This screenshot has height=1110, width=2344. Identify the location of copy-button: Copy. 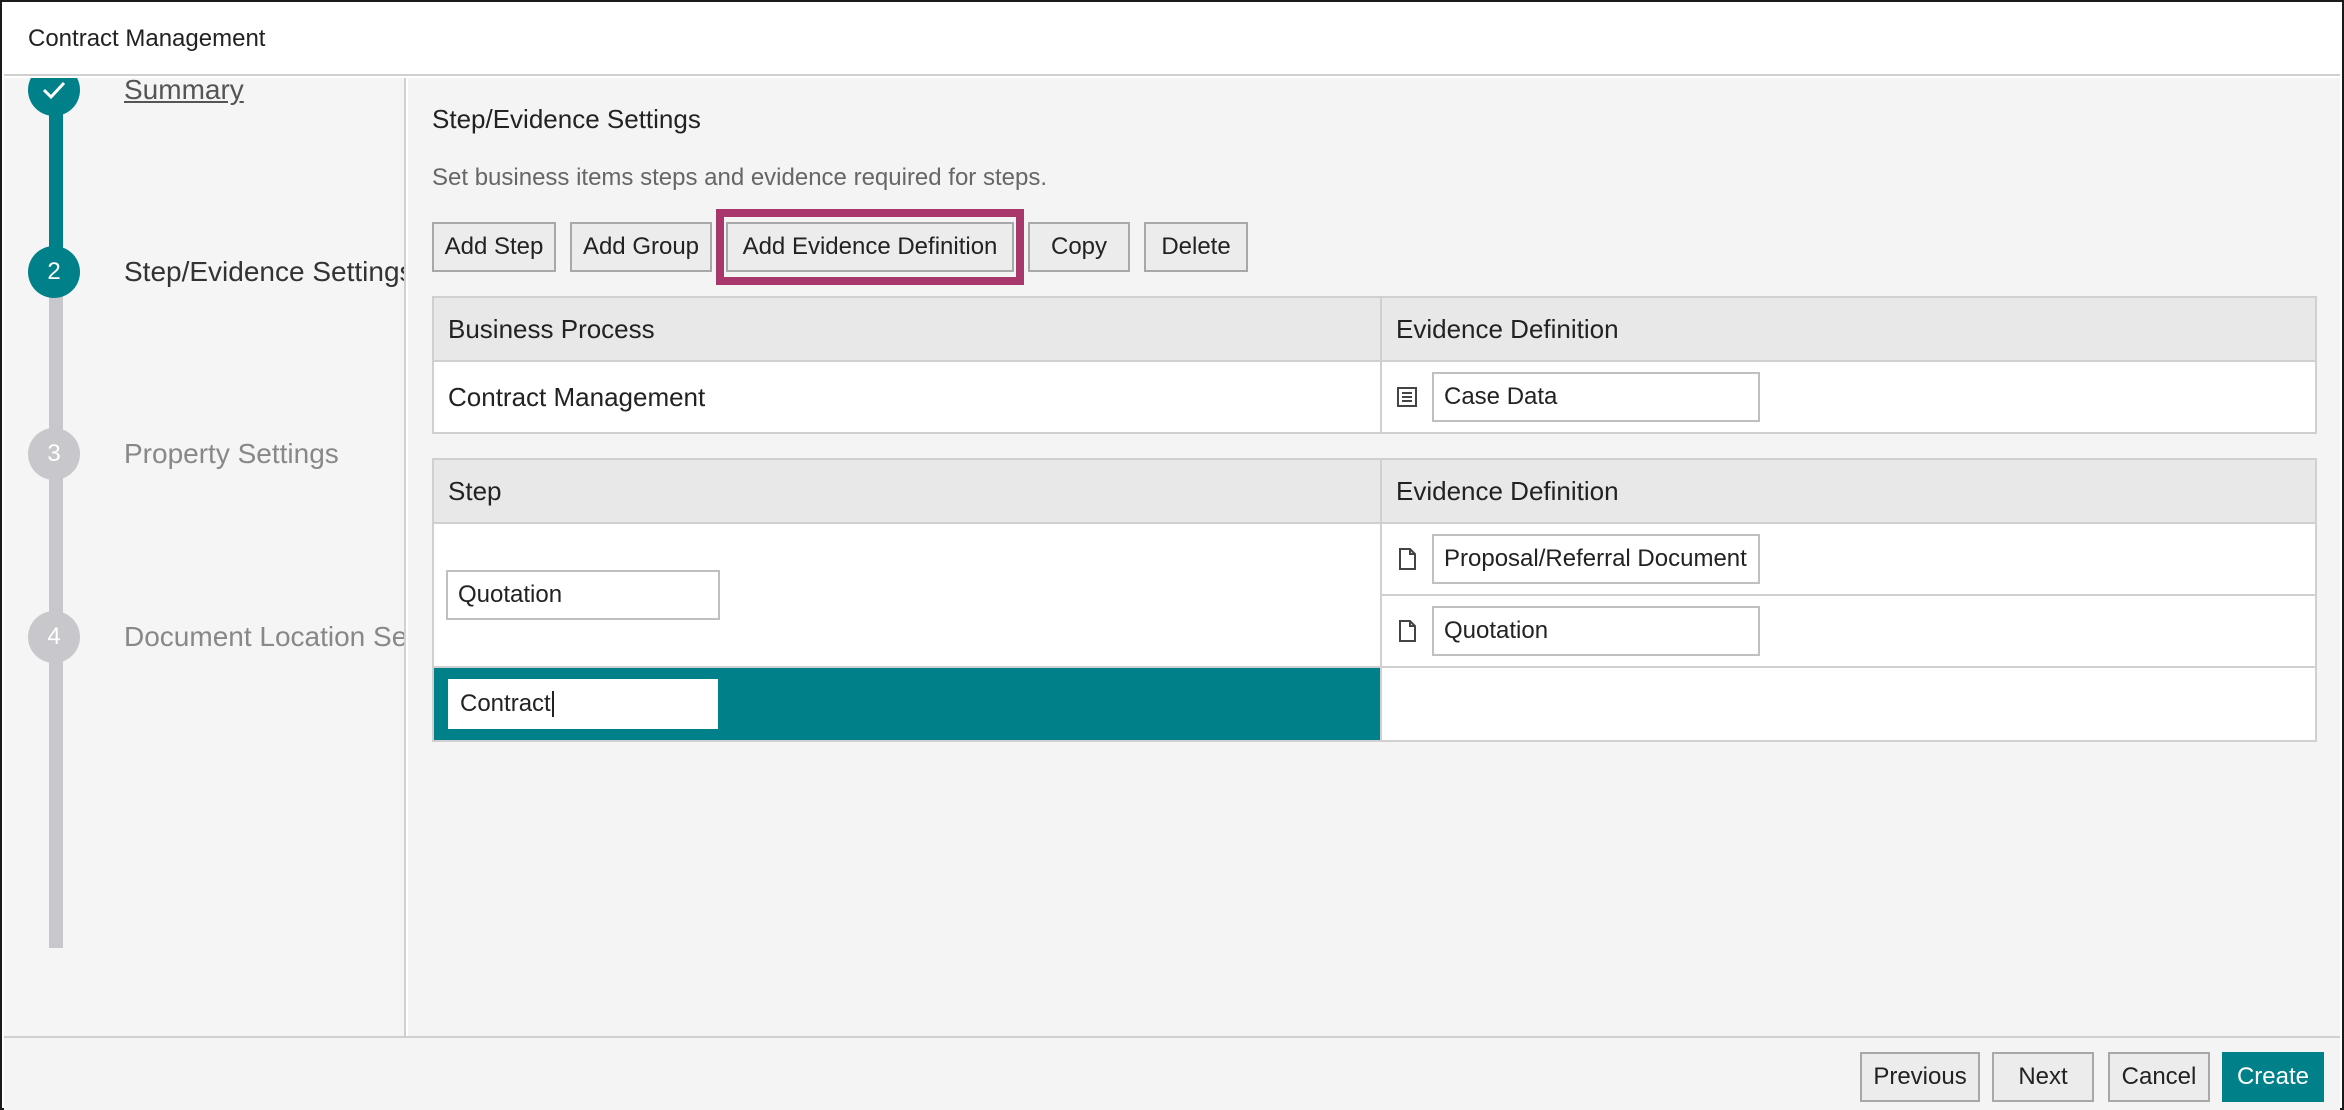
(1079, 247).